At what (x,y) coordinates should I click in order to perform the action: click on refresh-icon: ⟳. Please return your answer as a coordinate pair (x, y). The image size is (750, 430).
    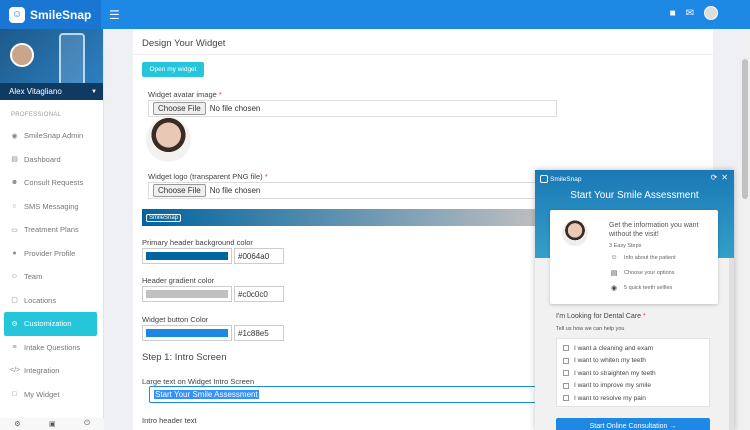
    Looking at the image, I should click on (714, 177).